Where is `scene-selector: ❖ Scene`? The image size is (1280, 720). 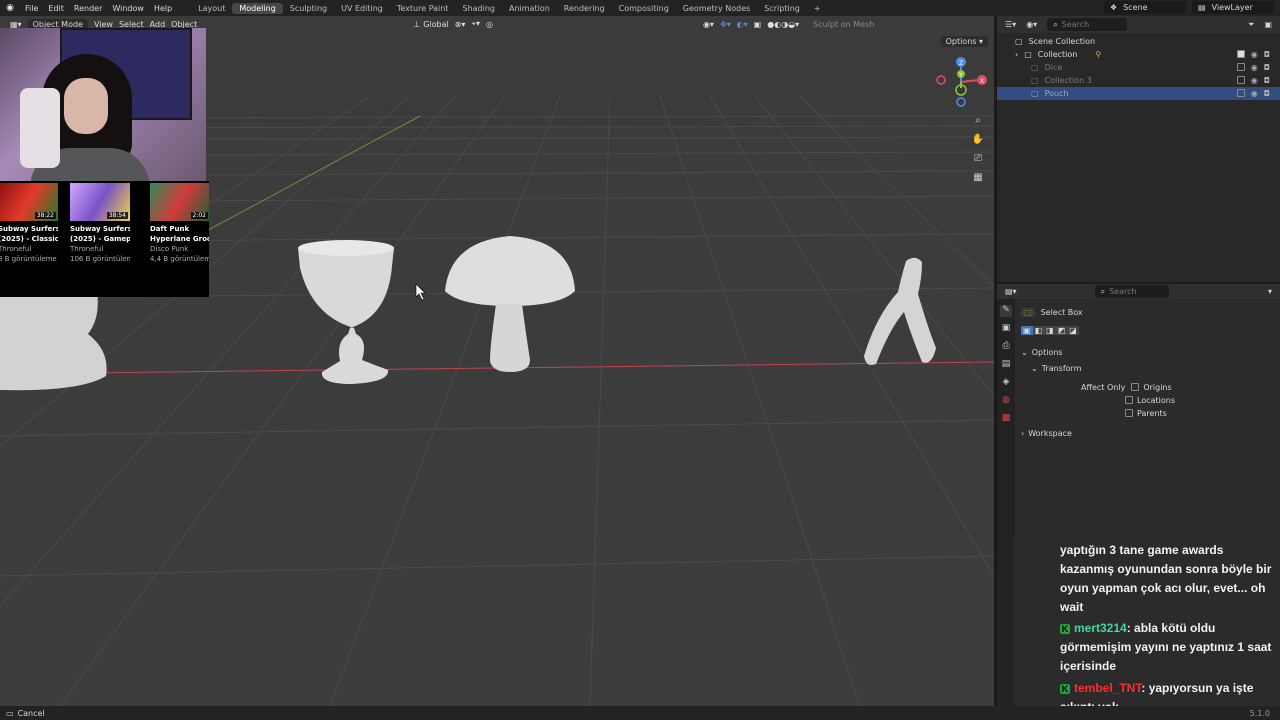
scene-selector: ❖ Scene is located at coordinates (1145, 7).